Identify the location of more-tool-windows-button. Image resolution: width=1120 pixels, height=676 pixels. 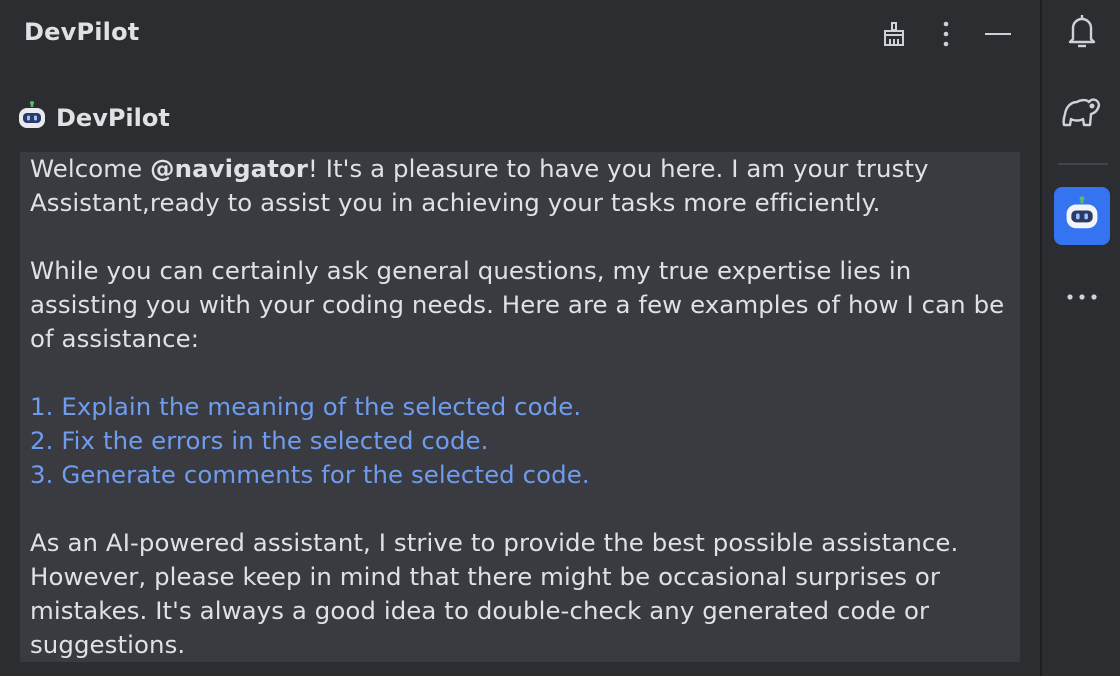
(1082, 295).